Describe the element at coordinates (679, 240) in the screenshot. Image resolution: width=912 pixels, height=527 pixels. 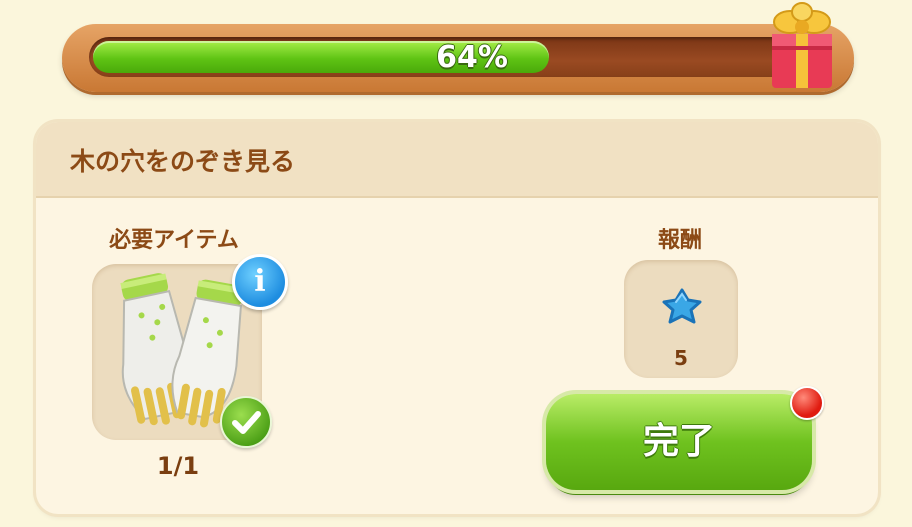
I see `reward-label: 報酬` at that location.